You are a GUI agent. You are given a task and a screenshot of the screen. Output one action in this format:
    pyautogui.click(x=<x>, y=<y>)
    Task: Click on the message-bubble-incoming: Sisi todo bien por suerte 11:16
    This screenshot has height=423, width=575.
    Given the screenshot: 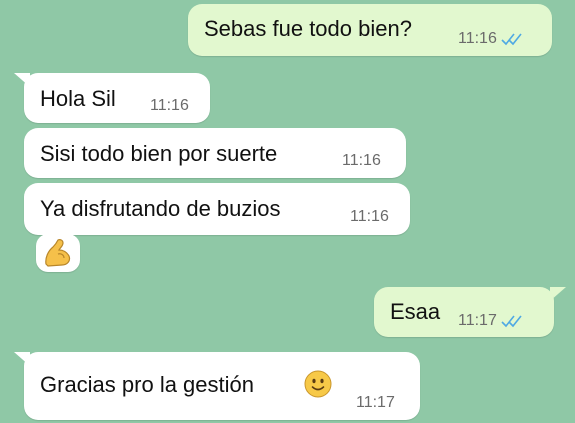 What is the action you would take?
    pyautogui.click(x=215, y=153)
    